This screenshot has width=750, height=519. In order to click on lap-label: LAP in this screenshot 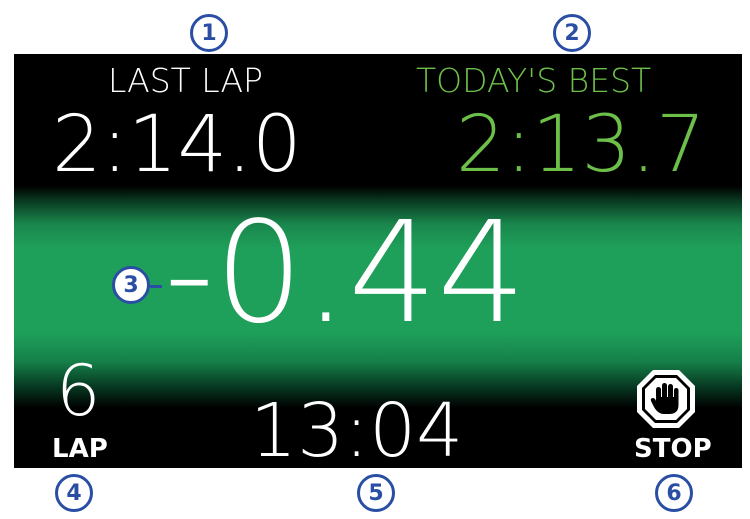, I will do `click(80, 449)`.